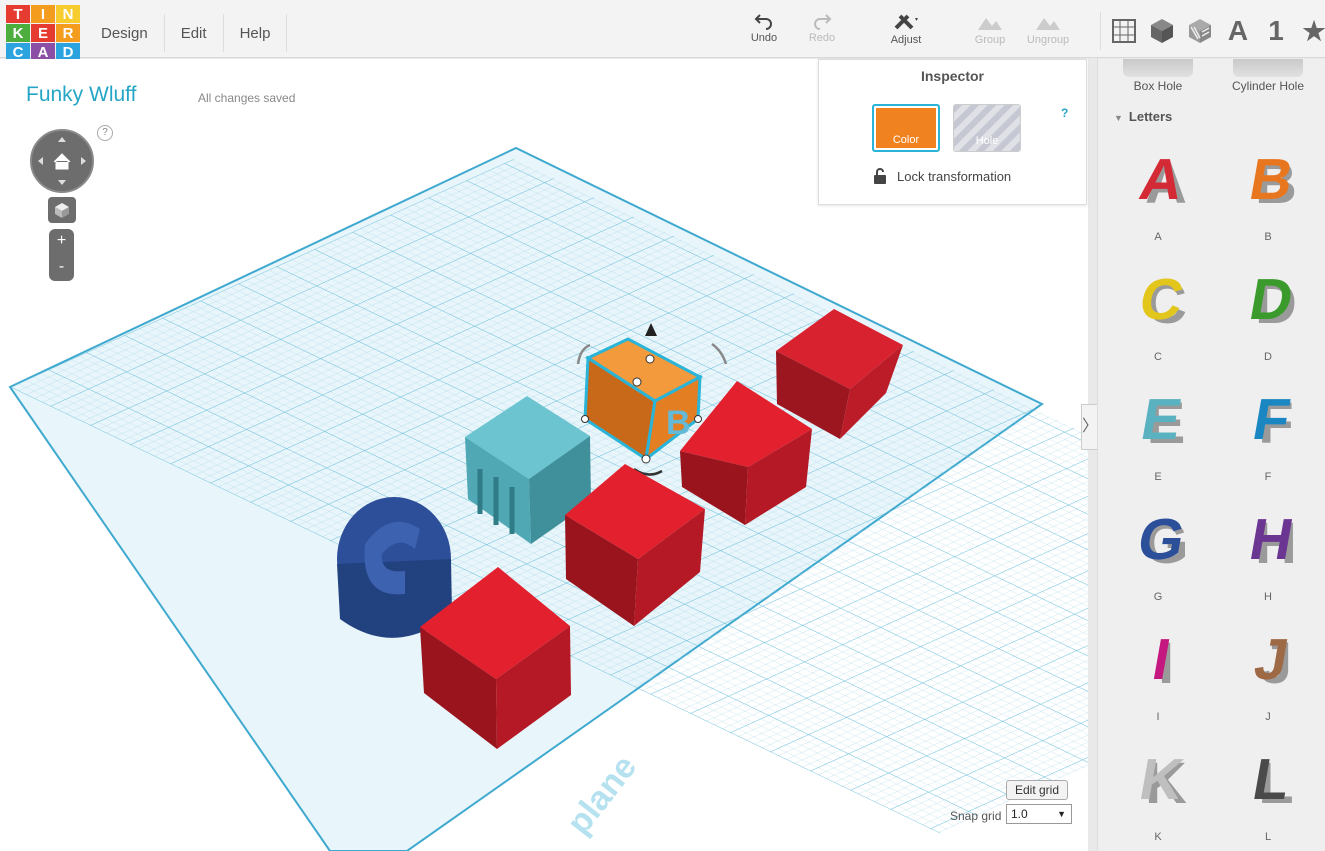 The height and width of the screenshot is (851, 1325). What do you see at coordinates (906, 128) in the screenshot?
I see `color-swatch-button: Color` at bounding box center [906, 128].